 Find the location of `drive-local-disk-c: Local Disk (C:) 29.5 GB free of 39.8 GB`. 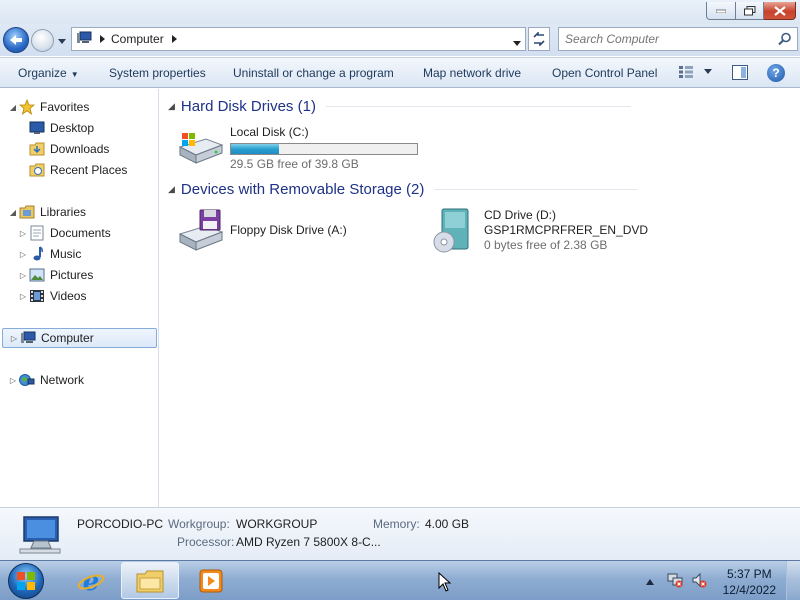

drive-local-disk-c: Local Disk (C:) 29.5 GB free of 39.8 GB is located at coordinates (297, 148).